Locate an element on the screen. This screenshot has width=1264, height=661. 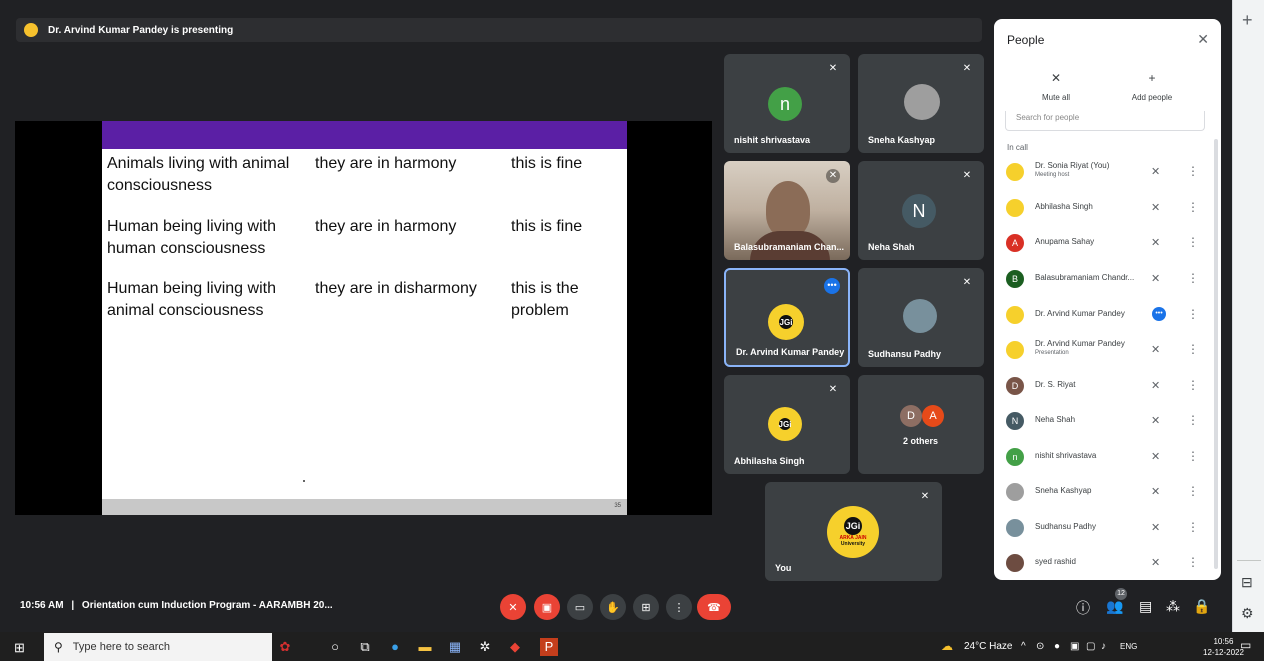
language-indicator: ENG is located at coordinates (1128, 646).